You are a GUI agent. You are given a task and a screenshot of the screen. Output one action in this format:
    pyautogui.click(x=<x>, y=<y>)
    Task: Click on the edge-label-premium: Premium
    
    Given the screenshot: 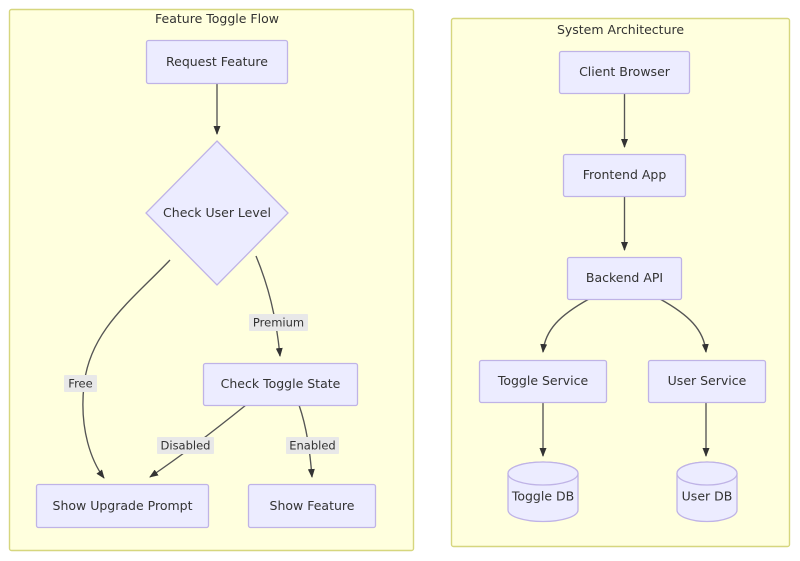 What is the action you would take?
    pyautogui.click(x=278, y=322)
    